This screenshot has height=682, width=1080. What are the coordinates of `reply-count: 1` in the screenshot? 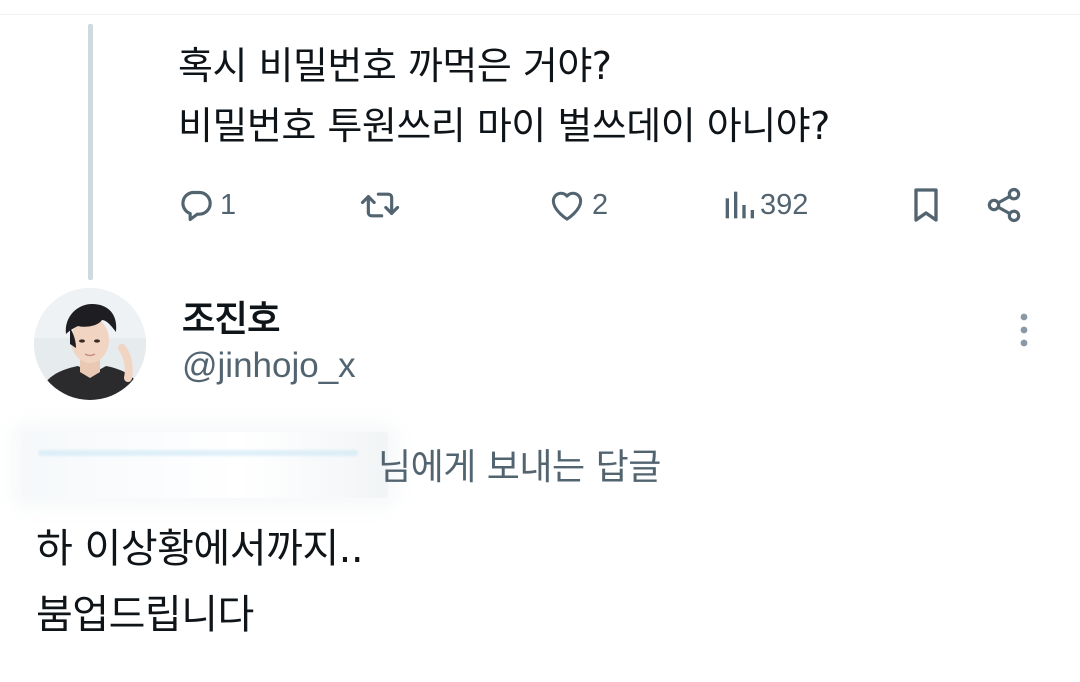 It's located at (228, 204).